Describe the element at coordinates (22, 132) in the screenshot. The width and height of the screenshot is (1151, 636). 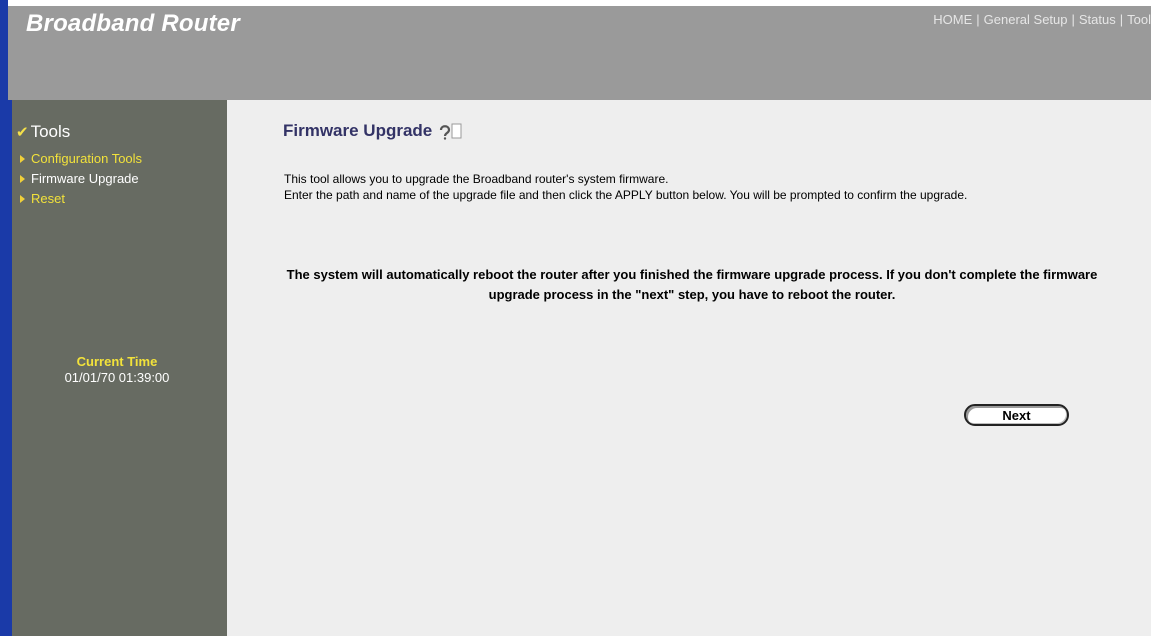
I see `checkmark-icon: ✔` at that location.